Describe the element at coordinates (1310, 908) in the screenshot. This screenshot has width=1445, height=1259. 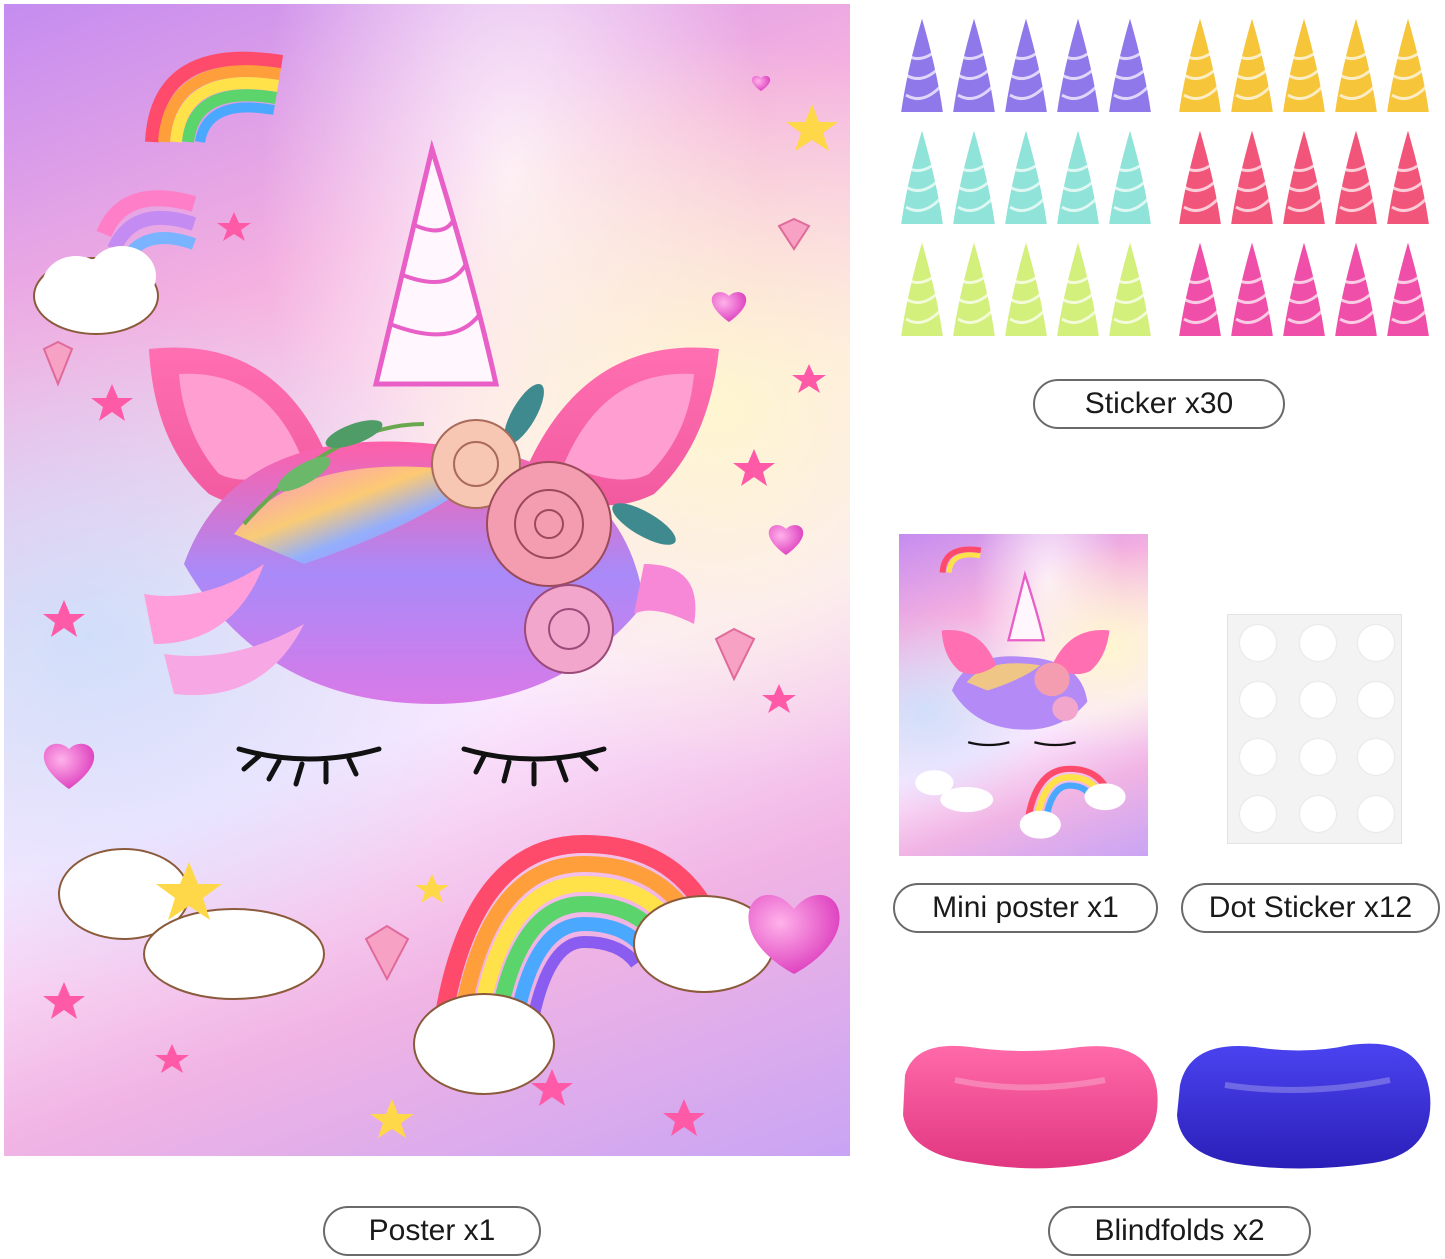
I see `dot-sticker-label: Dot Sticker x12` at that location.